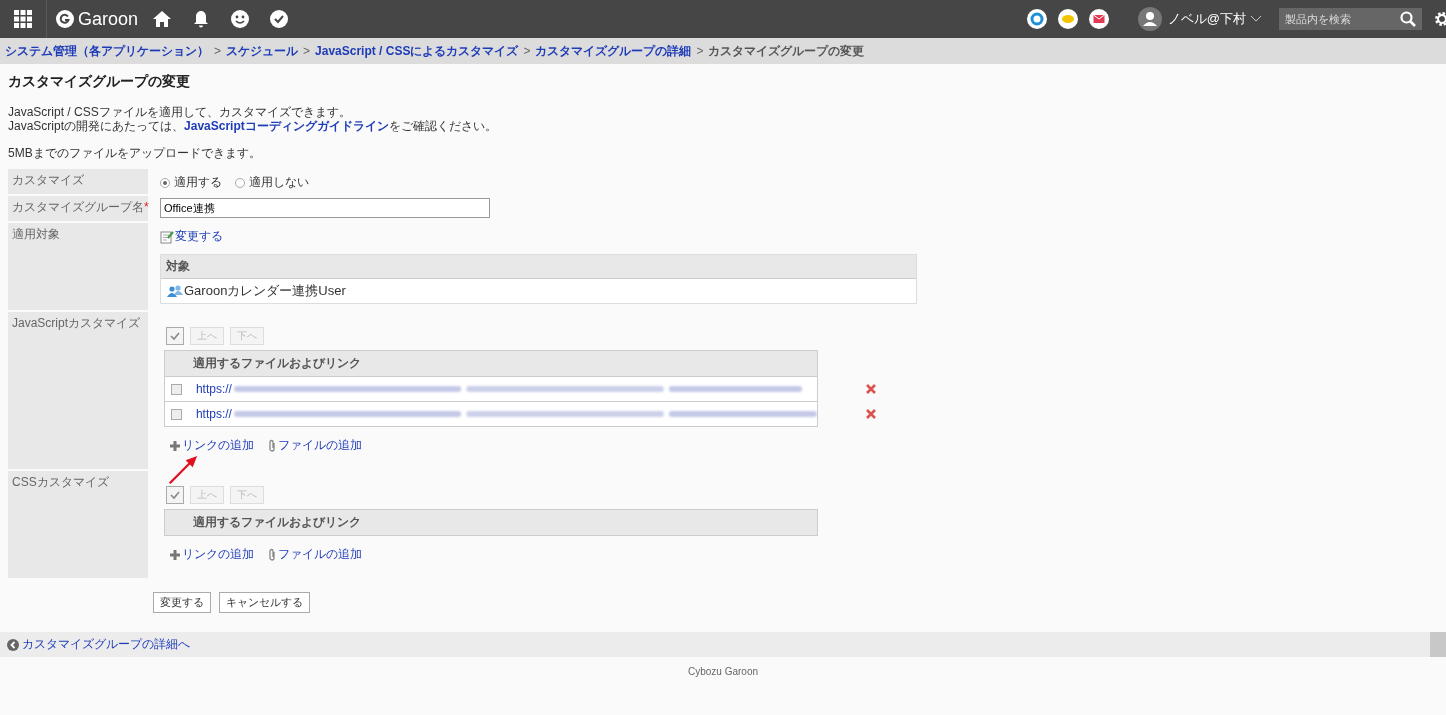 The width and height of the screenshot is (1446, 715). Describe the element at coordinates (107, 51) in the screenshot. I see `breadcrumb-link: システム管理（各アプリケーション）` at that location.